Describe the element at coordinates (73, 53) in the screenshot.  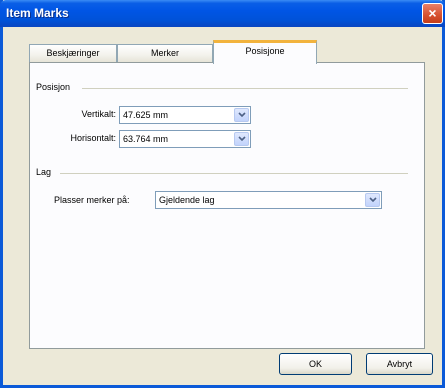
I see `tab-beskjaeringer: Beskjæringer` at that location.